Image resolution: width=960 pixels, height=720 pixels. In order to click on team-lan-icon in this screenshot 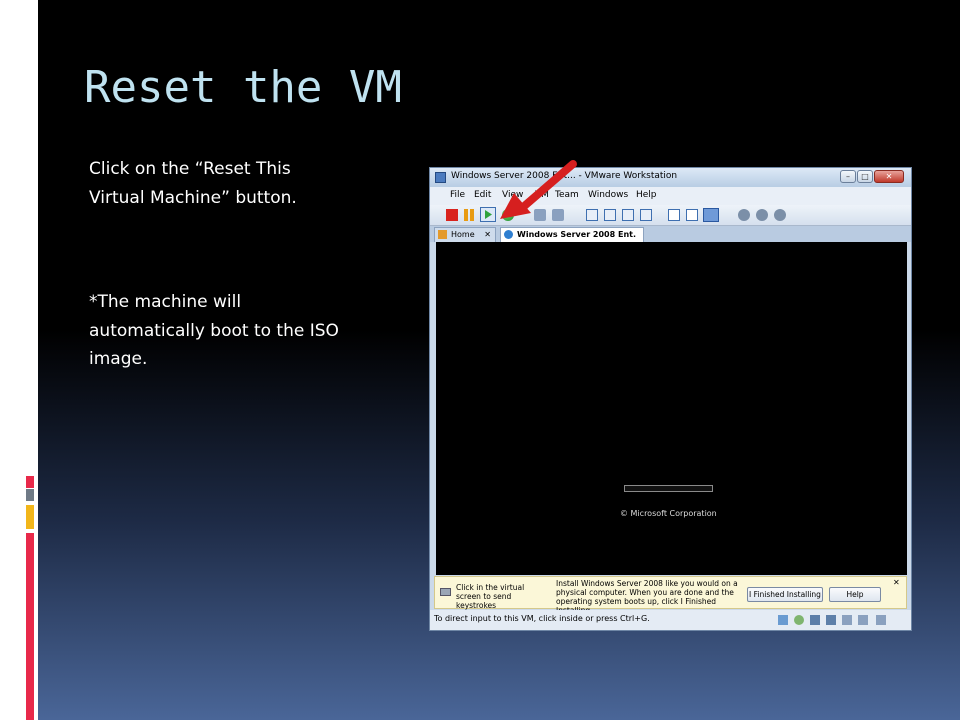, I will do `click(780, 215)`.